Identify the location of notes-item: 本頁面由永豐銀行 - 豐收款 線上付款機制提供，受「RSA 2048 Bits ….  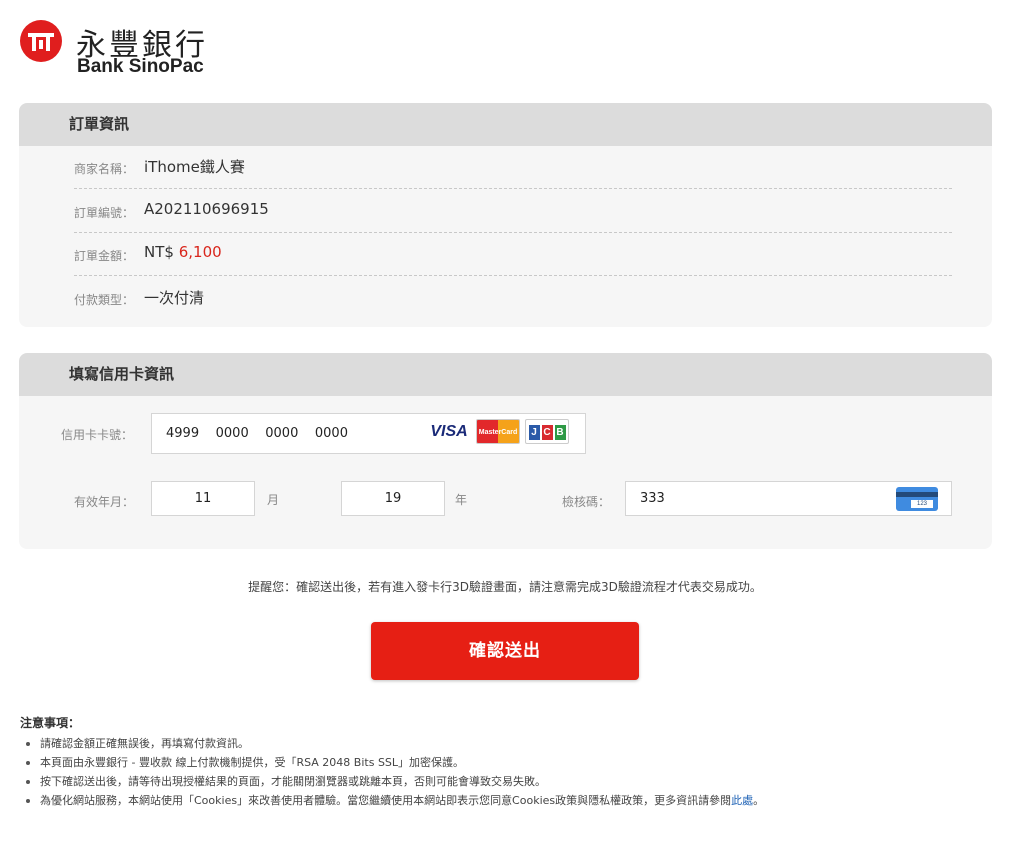
(510, 762).